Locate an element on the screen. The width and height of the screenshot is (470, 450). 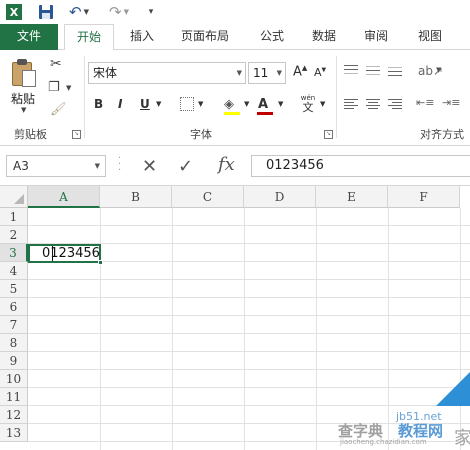
cancel-icon: ✕ is located at coordinates (149, 166).